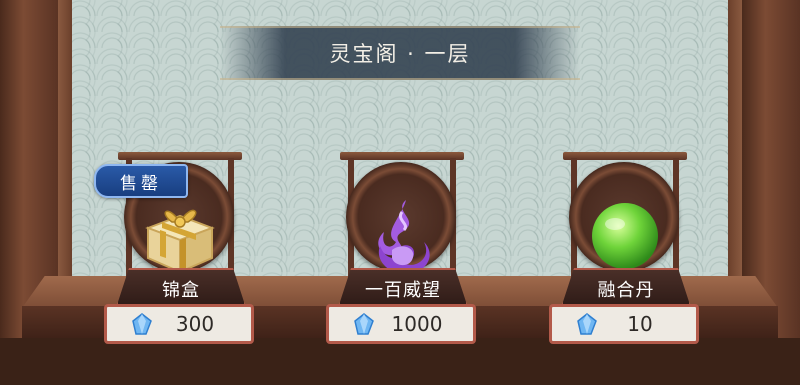  I want to click on item-name: 融合丹, so click(626, 290).